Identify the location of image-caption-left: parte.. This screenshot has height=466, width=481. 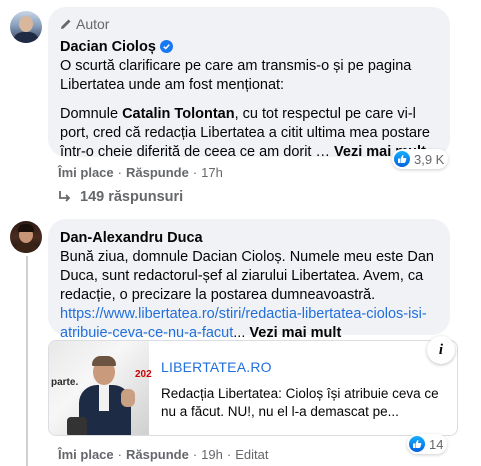
(65, 382).